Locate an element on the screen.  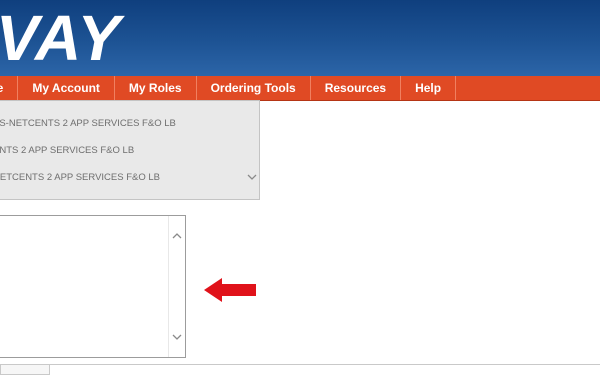
list-item: ES-NETCENTS 2 APP SERVICES F&O LB is located at coordinates (88, 124).